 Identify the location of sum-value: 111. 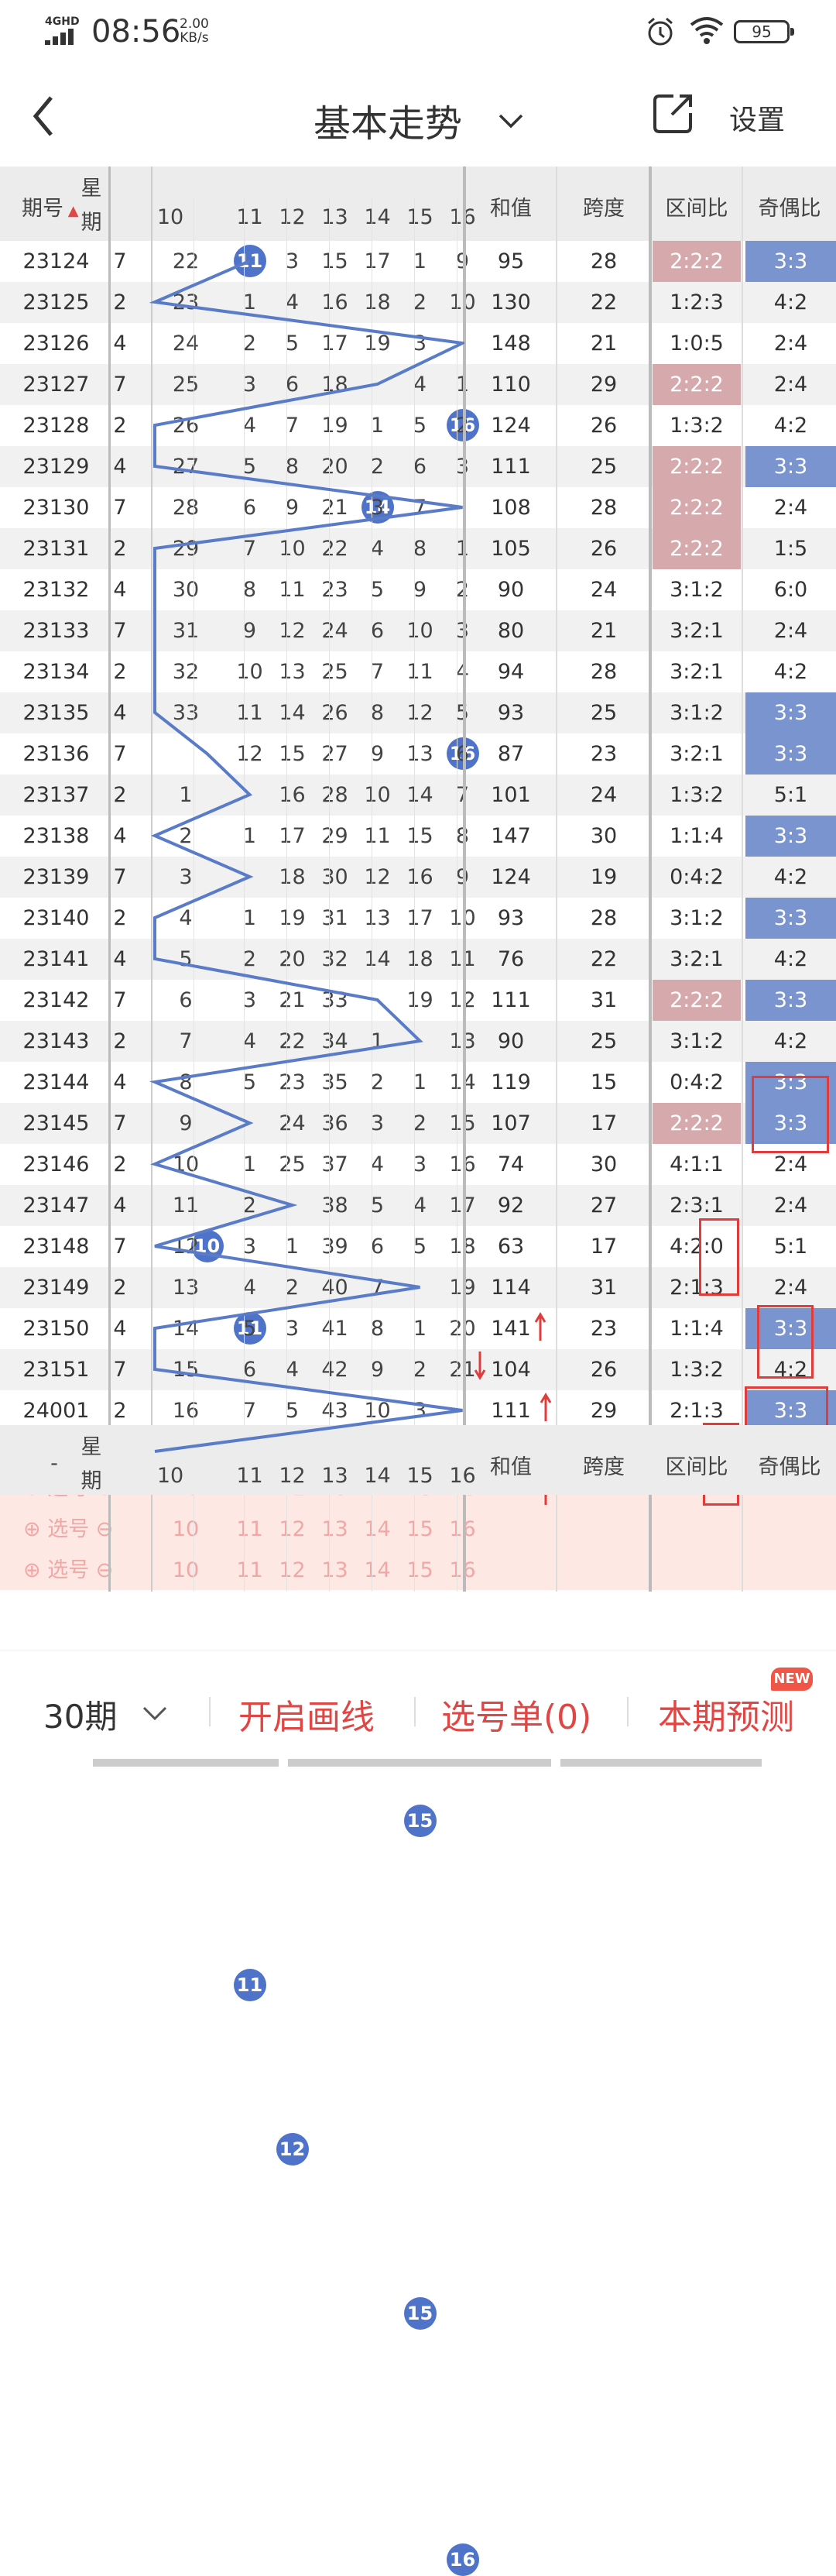
(511, 1000).